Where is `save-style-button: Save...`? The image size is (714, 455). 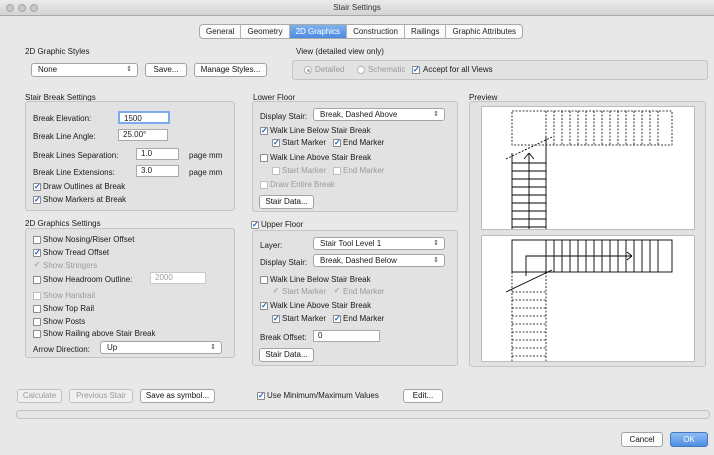 save-style-button: Save... is located at coordinates (166, 70).